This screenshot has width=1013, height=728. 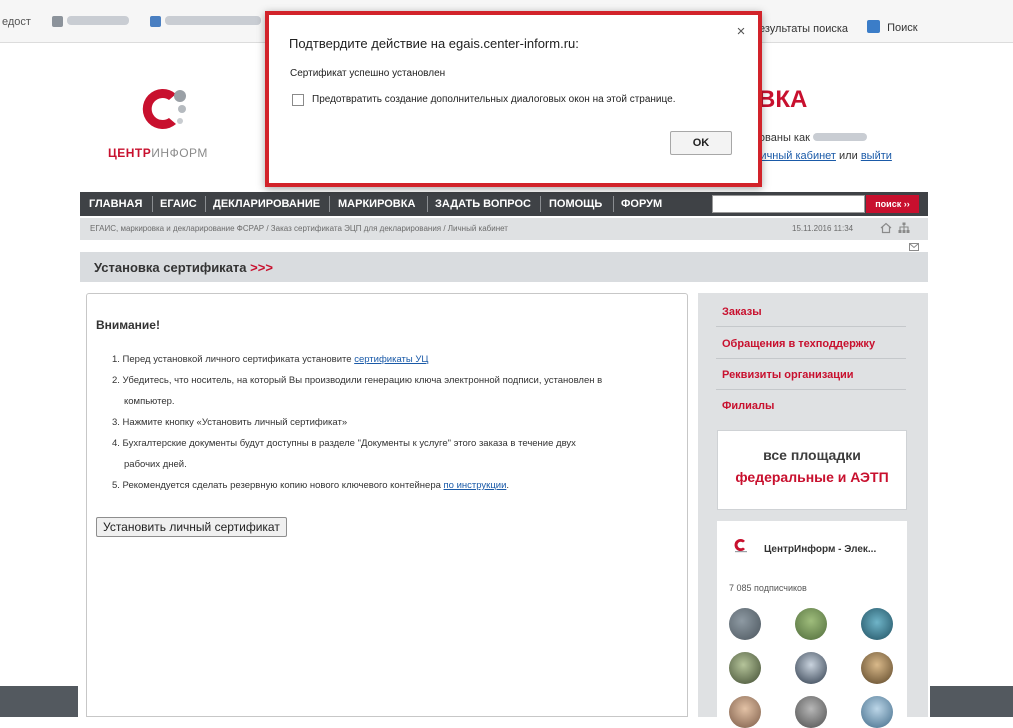 What do you see at coordinates (812, 455) in the screenshot?
I see `promo-banner-line1: все площадки` at bounding box center [812, 455].